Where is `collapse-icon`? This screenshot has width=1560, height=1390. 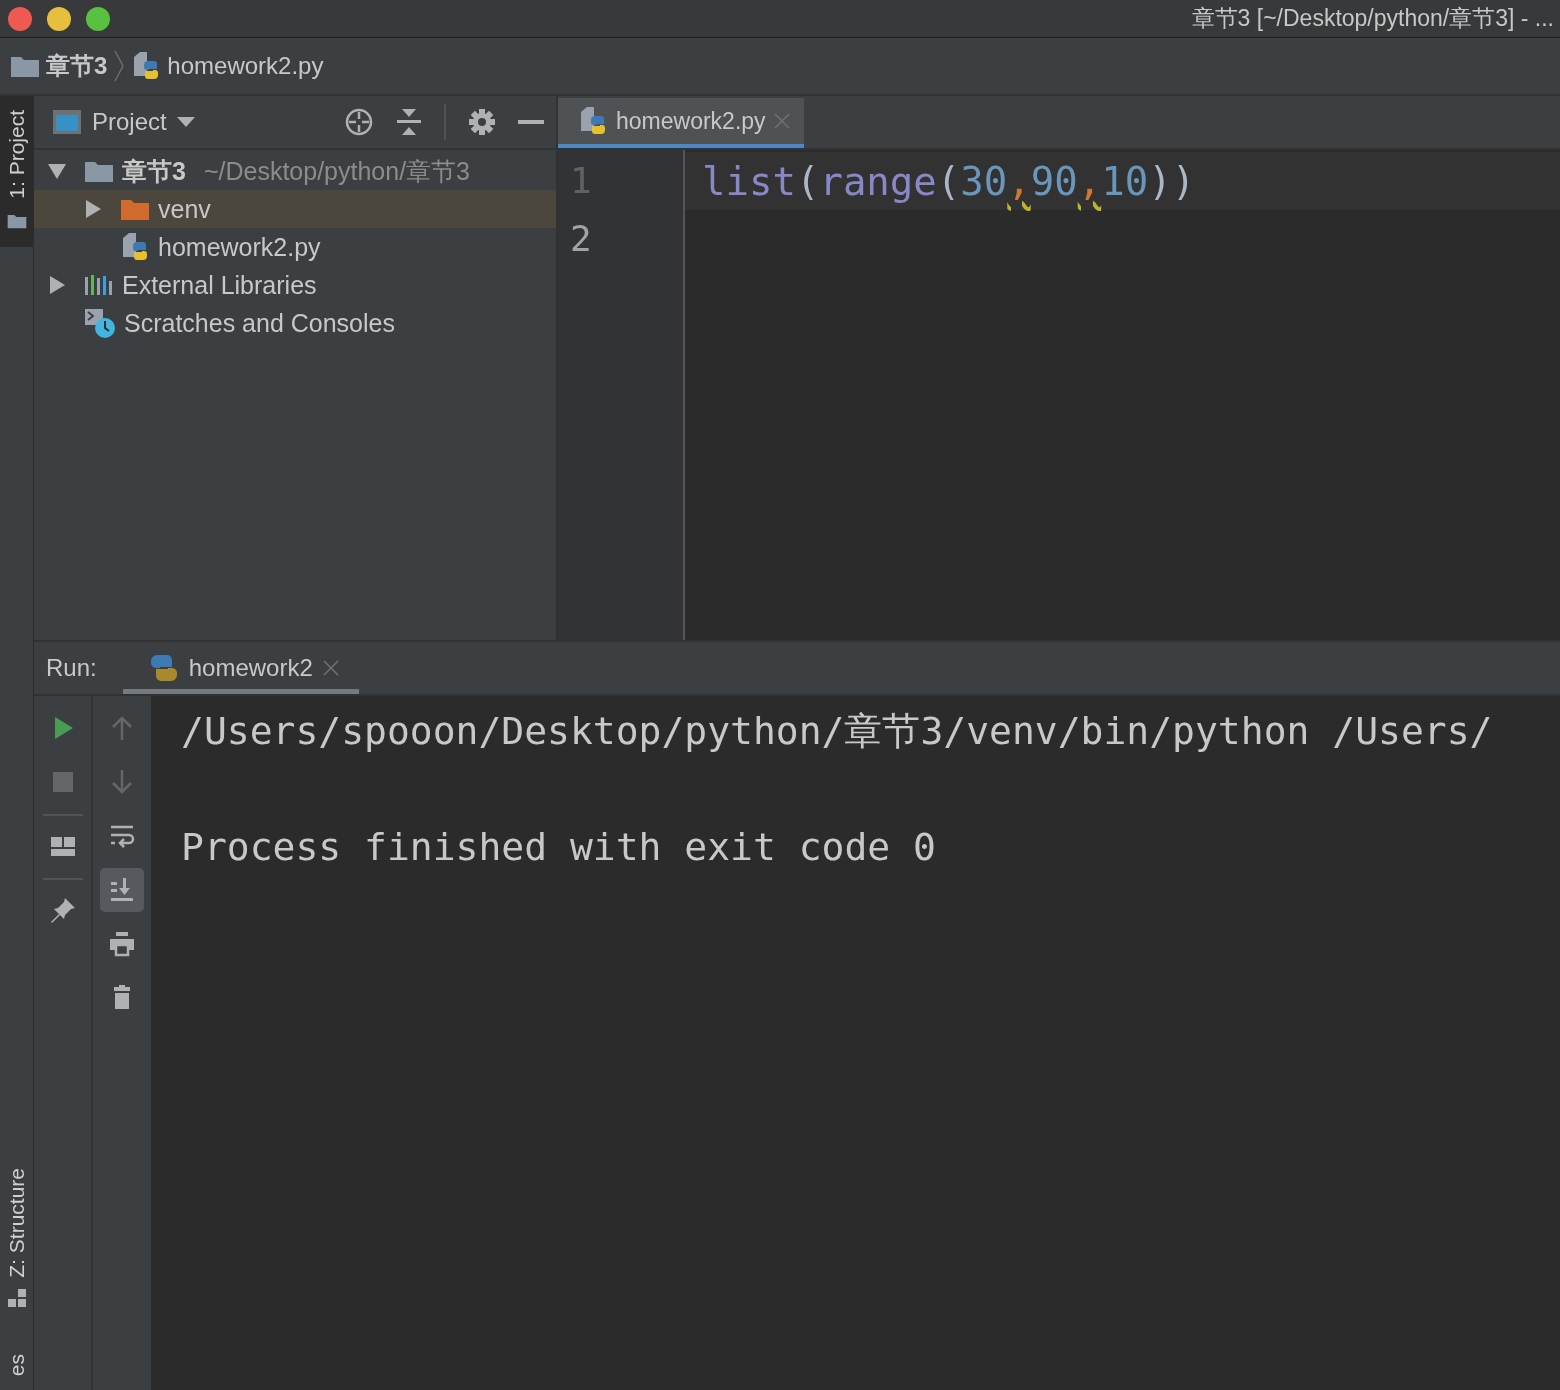
collapse-icon is located at coordinates (409, 122).